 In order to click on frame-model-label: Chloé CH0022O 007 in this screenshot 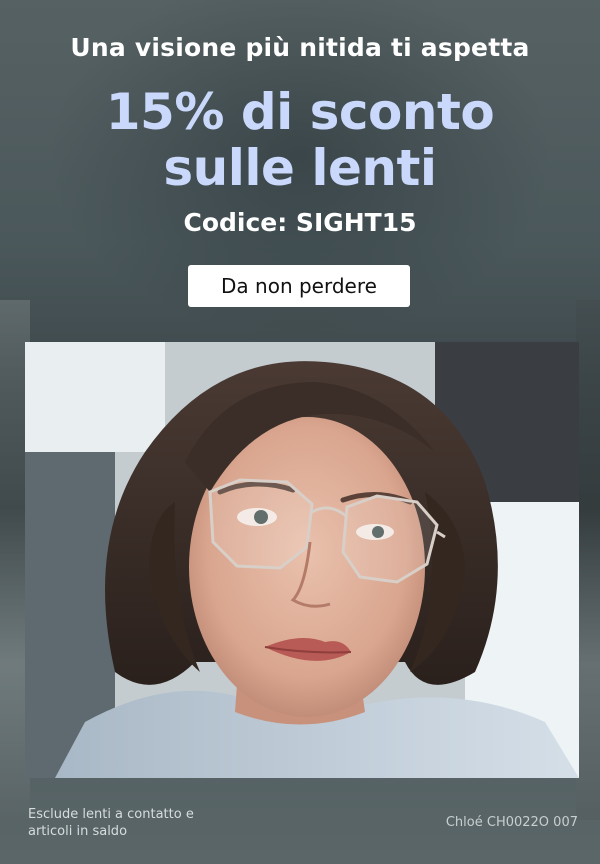, I will do `click(511, 822)`.